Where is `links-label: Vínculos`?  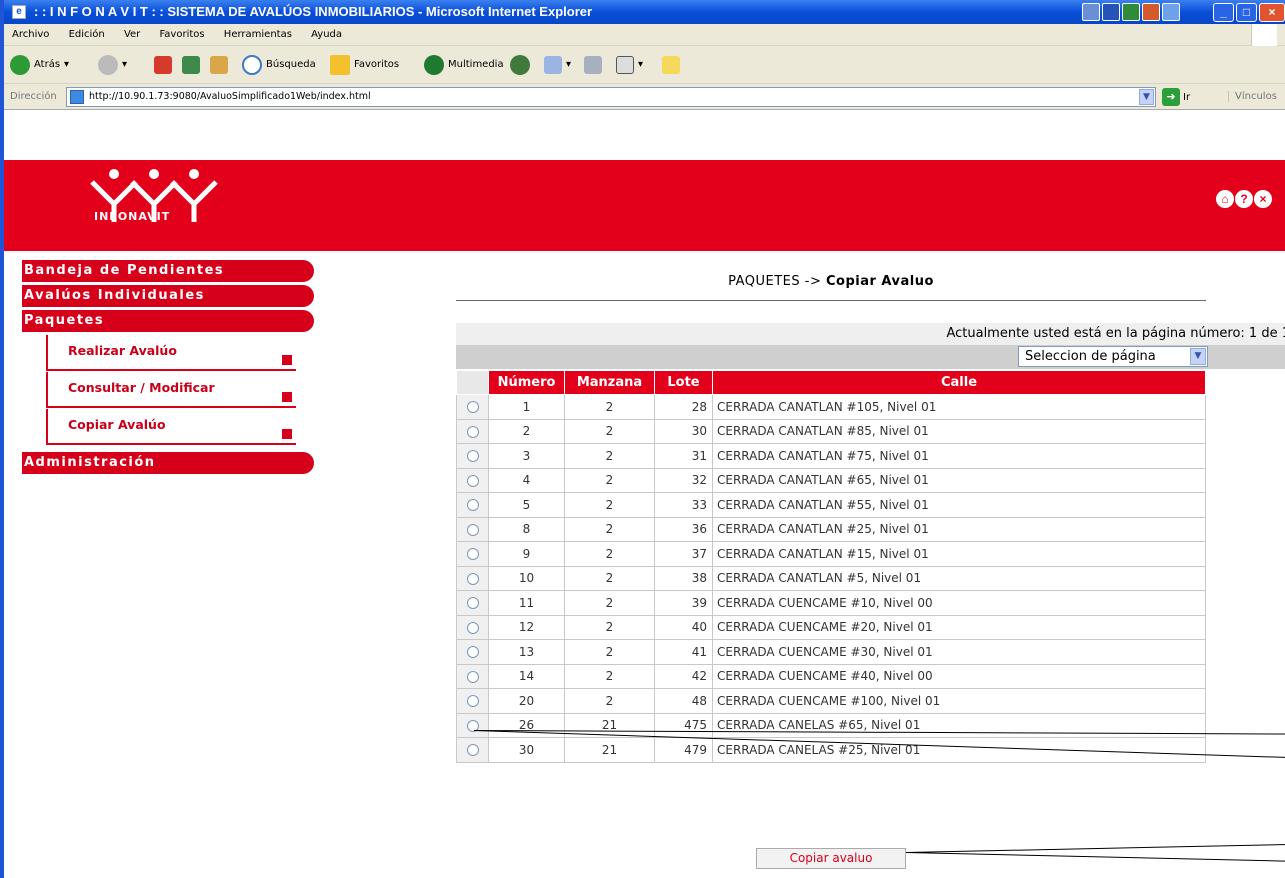
links-label: Vínculos is located at coordinates (1252, 96).